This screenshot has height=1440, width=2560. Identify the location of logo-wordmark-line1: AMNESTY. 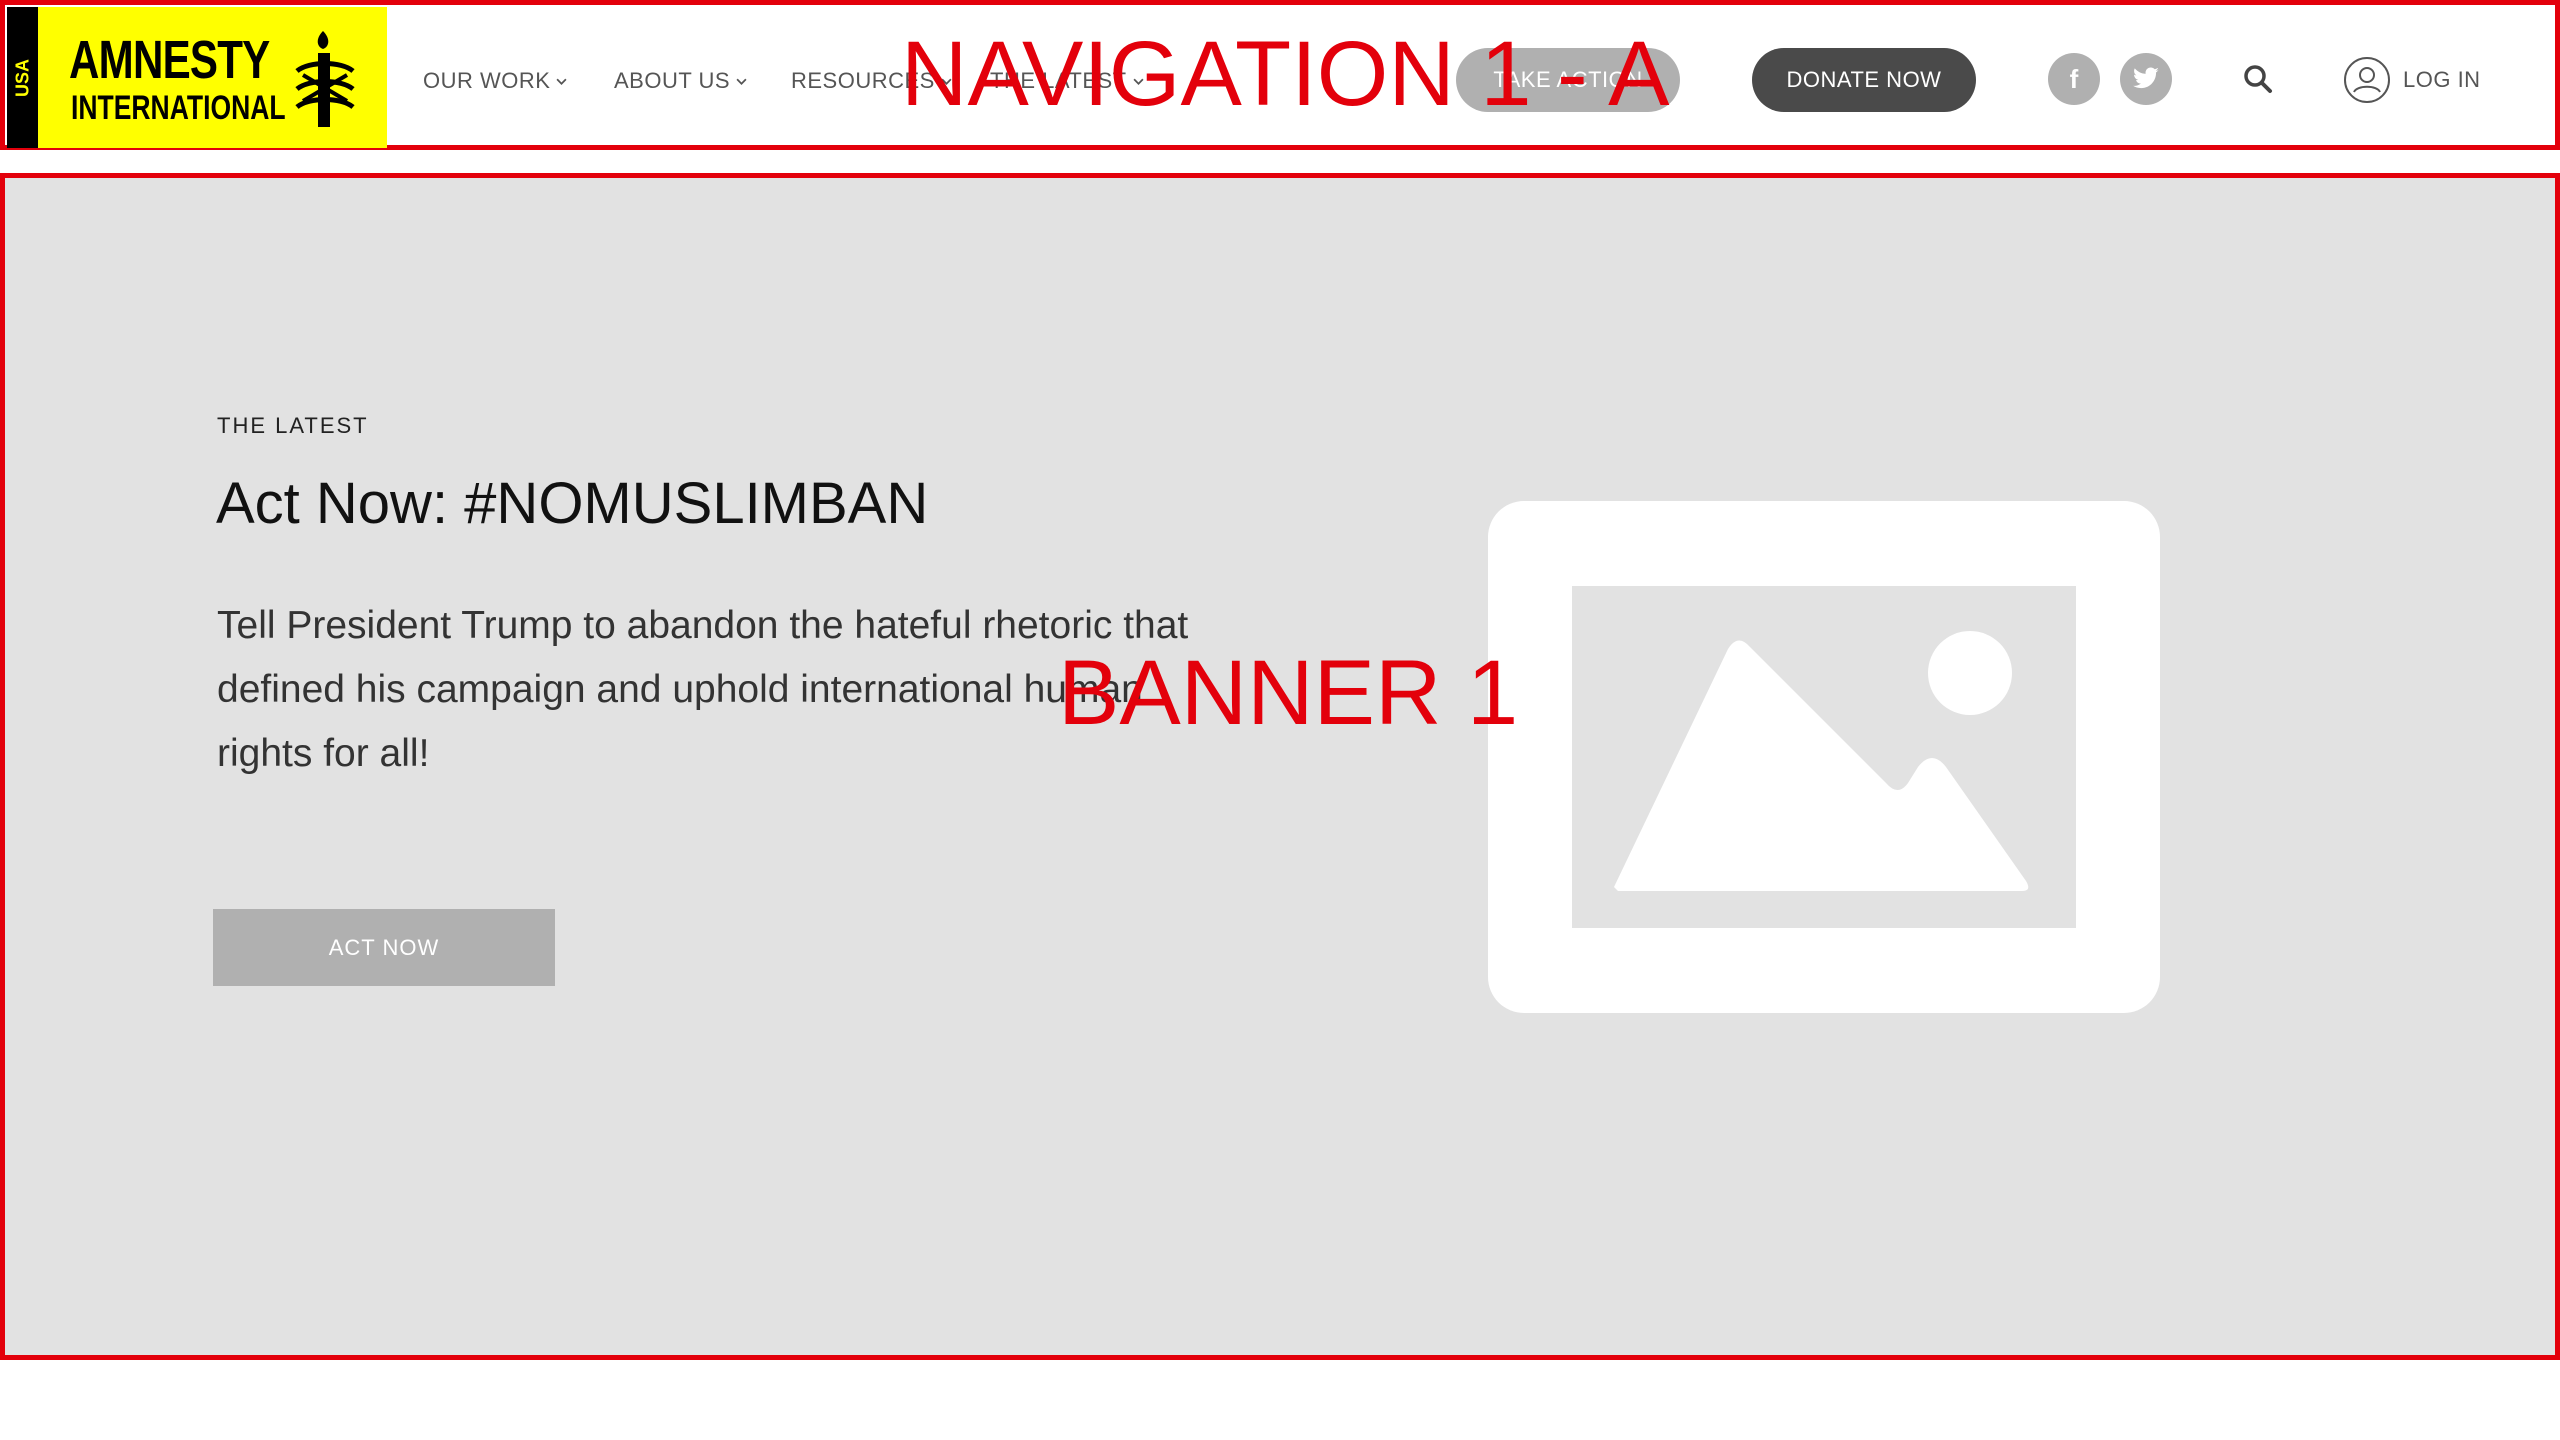
(169, 60).